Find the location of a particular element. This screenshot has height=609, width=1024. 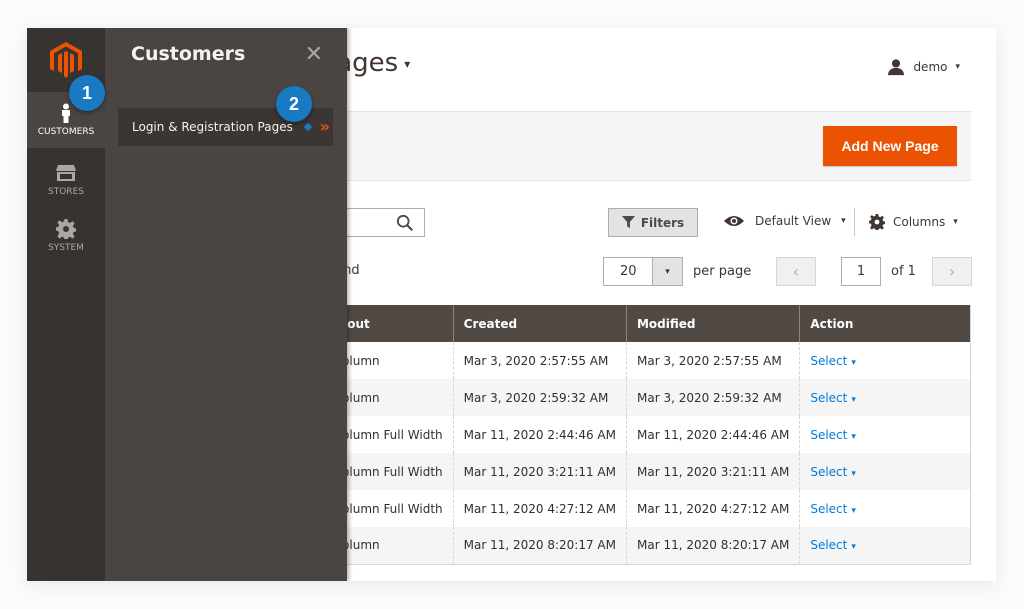

view-selector: Default View ▾ is located at coordinates (784, 221).